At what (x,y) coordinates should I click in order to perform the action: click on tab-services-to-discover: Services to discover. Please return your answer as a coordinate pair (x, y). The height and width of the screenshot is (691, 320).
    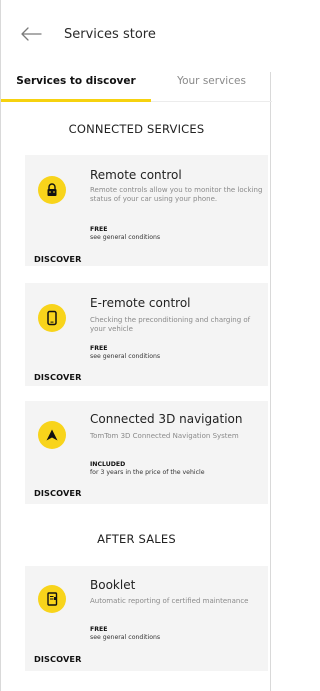
    Looking at the image, I should click on (76, 87).